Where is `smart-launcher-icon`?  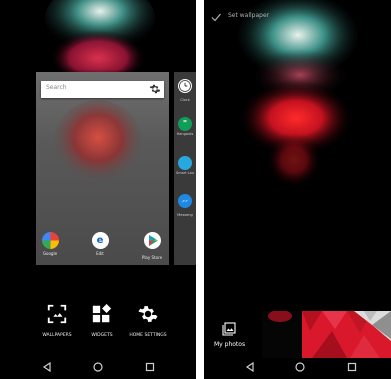
smart-launcher-icon is located at coordinates (185, 163).